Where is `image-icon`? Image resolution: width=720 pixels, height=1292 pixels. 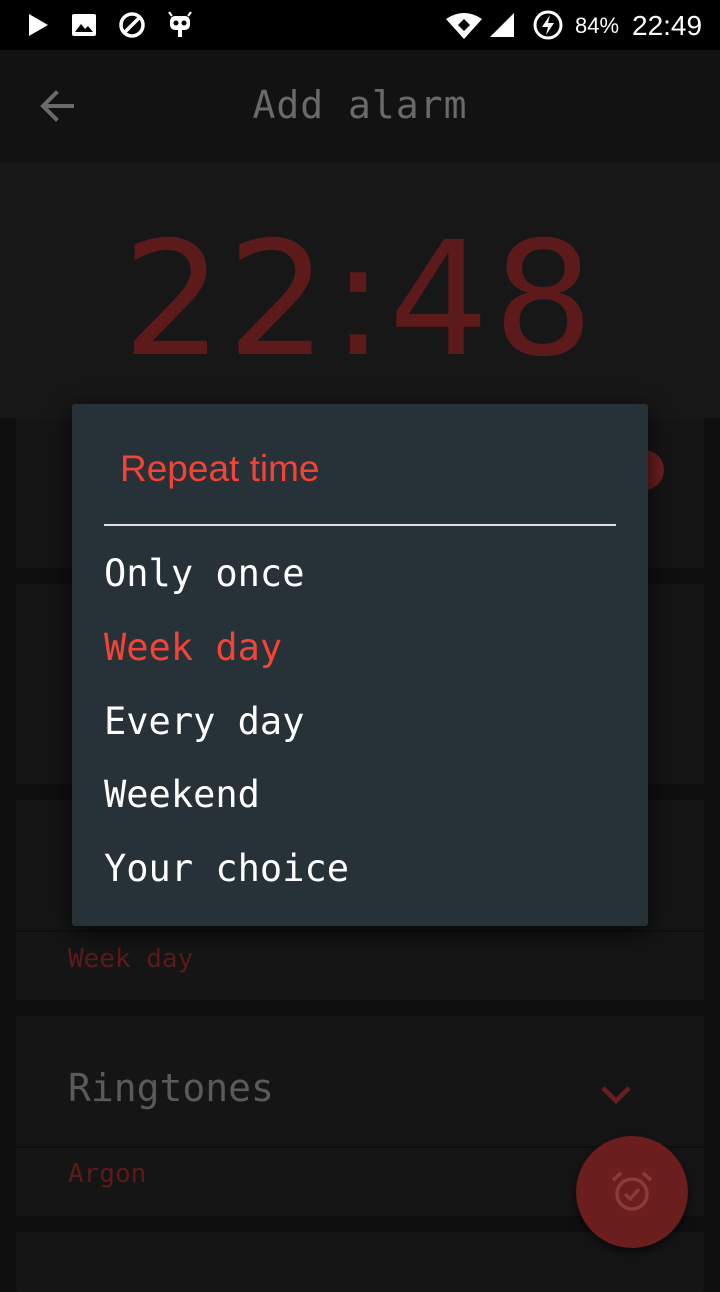
image-icon is located at coordinates (84, 25).